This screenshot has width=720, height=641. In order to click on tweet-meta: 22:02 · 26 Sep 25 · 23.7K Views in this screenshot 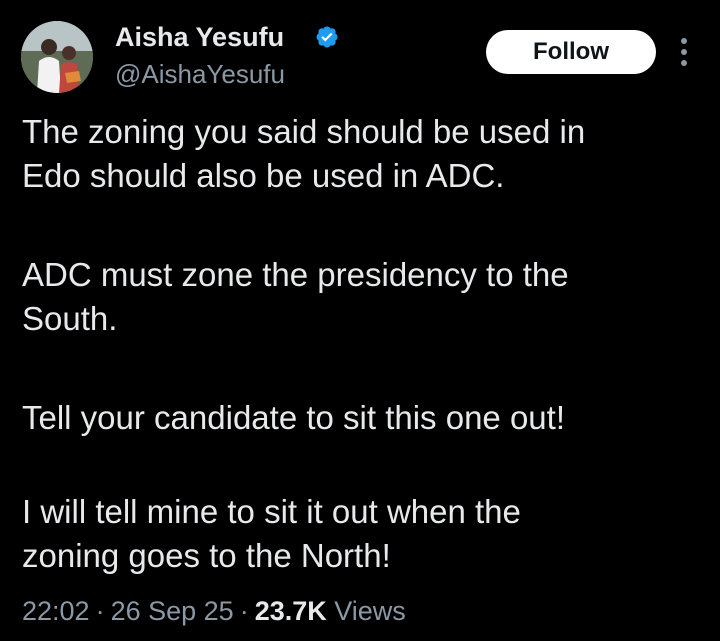, I will do `click(214, 611)`.